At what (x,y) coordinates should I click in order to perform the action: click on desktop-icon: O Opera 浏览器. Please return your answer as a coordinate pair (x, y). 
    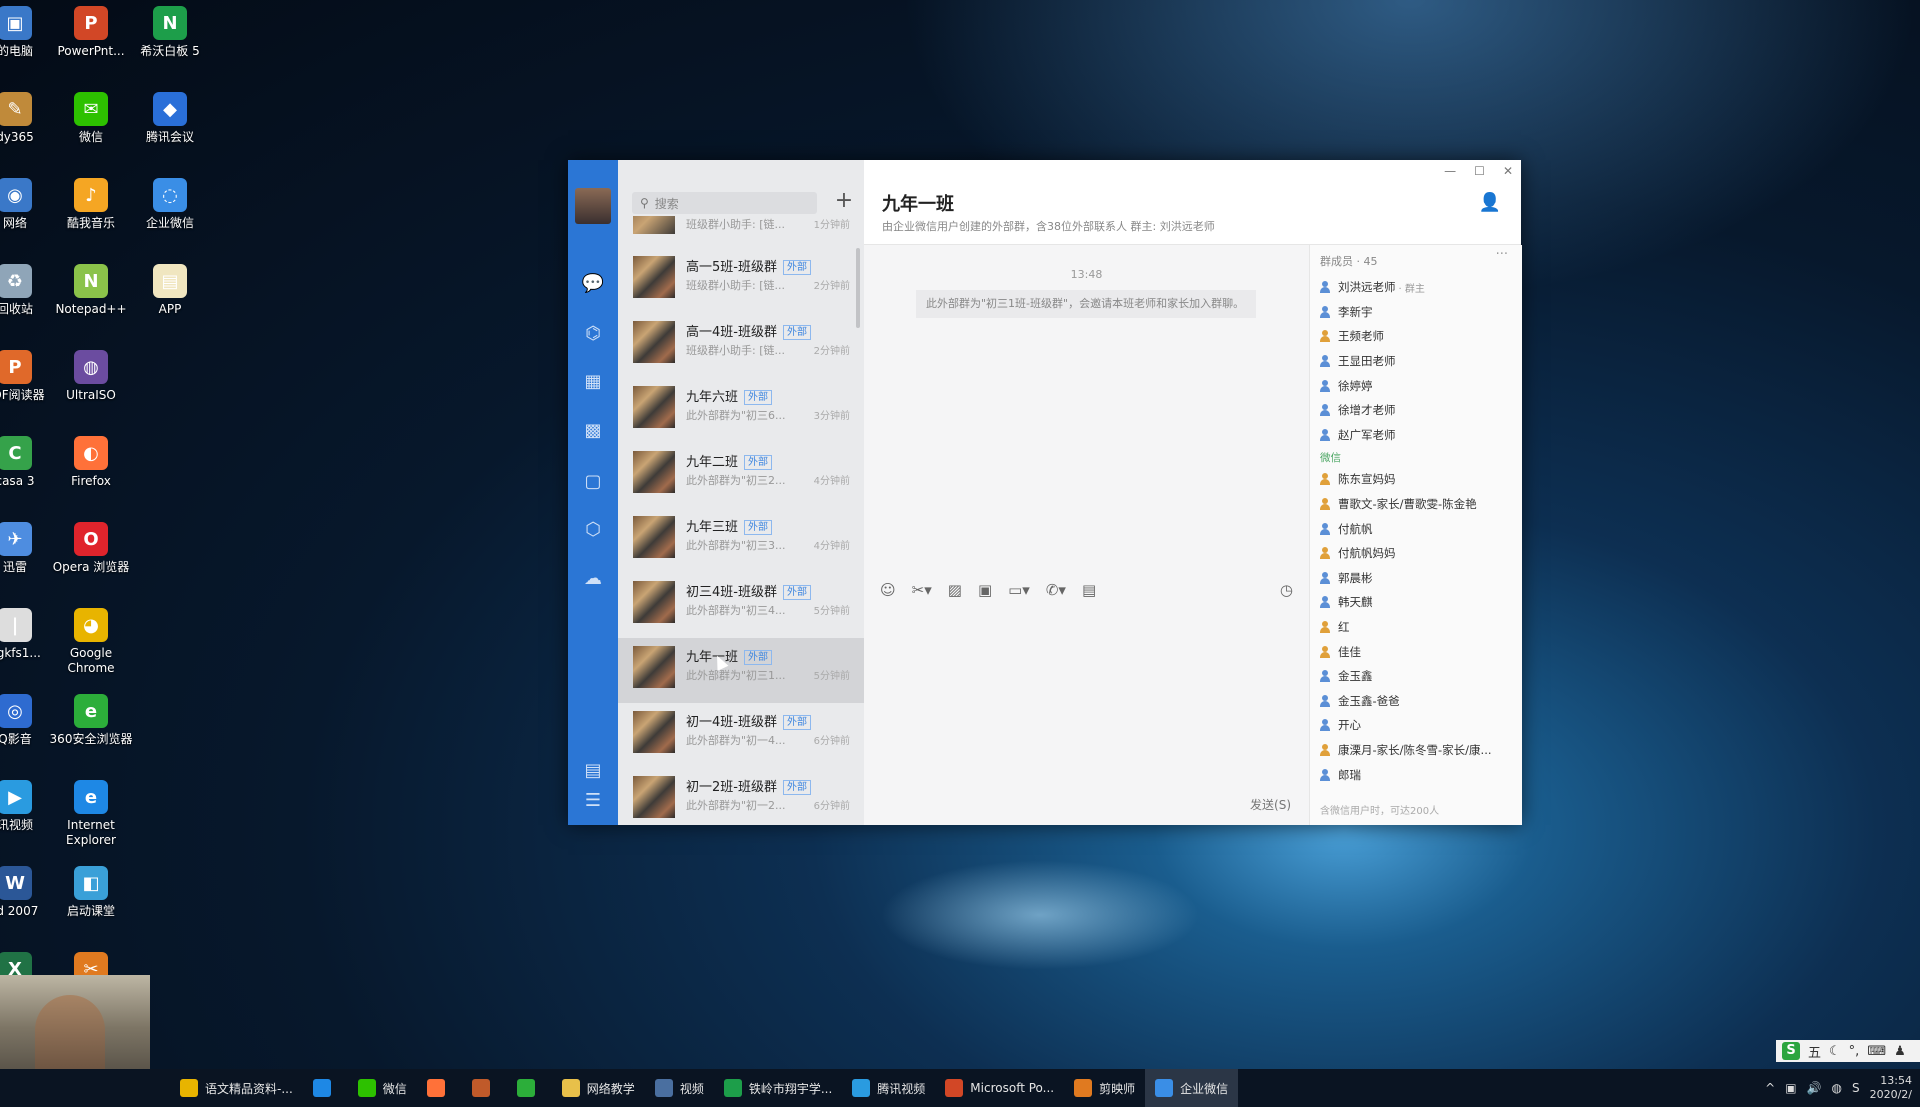
    Looking at the image, I should click on (91, 556).